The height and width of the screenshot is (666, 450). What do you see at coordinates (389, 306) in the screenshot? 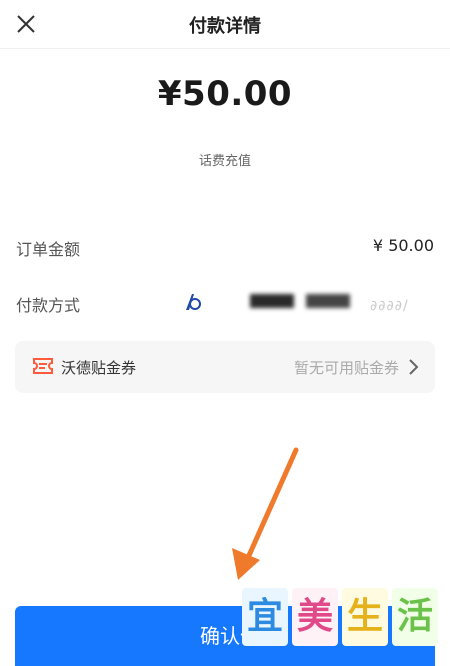
I see `masked-account-text: ∂∂∂∂/` at bounding box center [389, 306].